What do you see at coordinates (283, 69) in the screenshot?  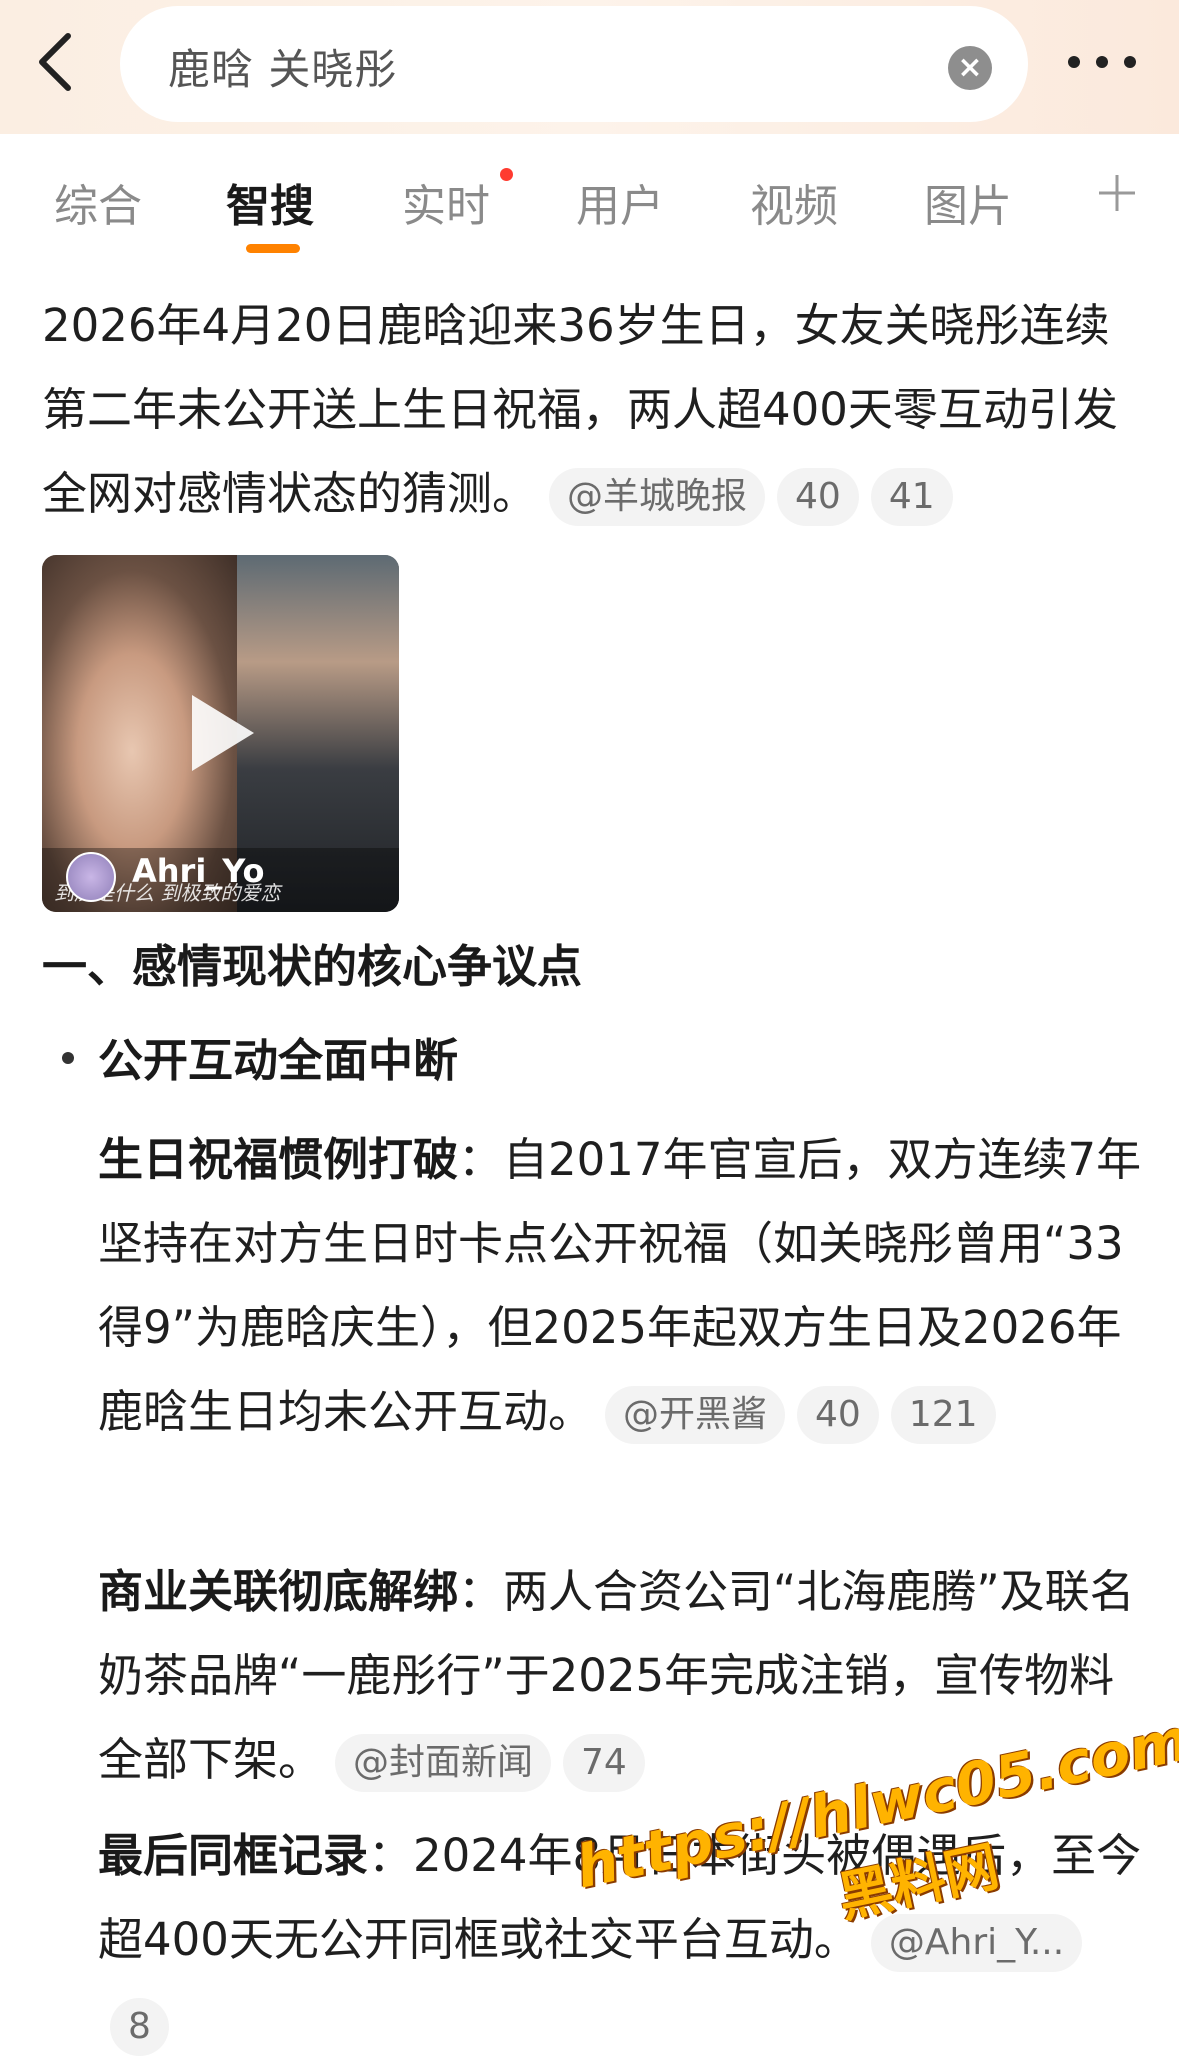 I see `search-query: 鹿晗 关晓彤` at bounding box center [283, 69].